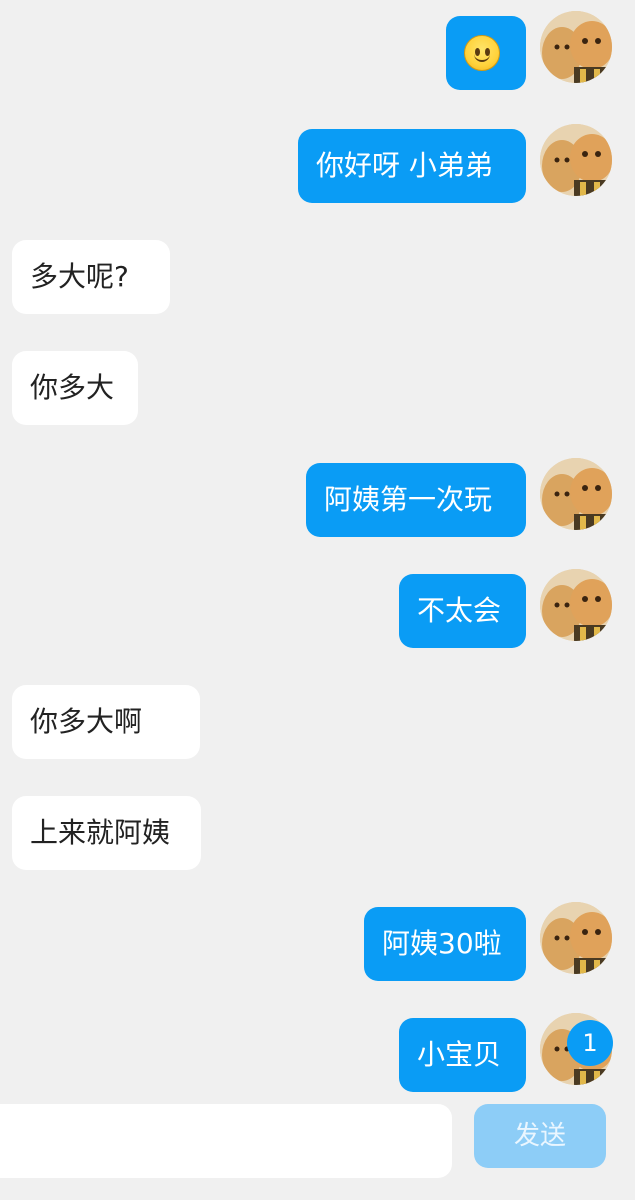 This screenshot has height=1200, width=635. What do you see at coordinates (106, 722) in the screenshot?
I see `message-bubble: 你多大啊` at bounding box center [106, 722].